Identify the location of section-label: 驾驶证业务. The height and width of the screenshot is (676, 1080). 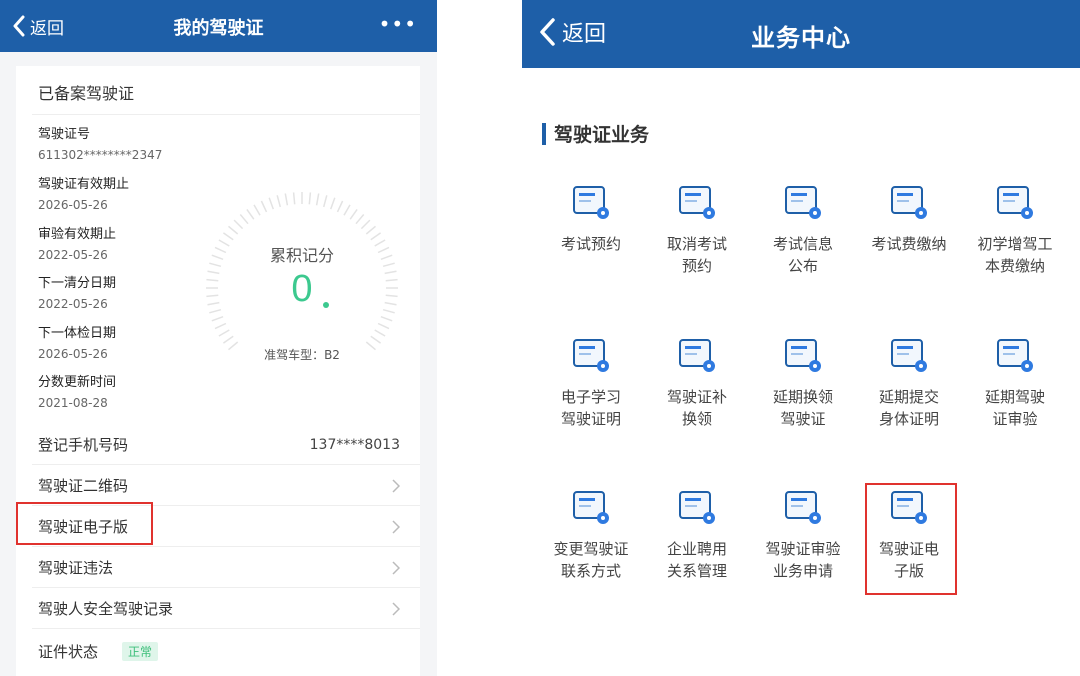
(602, 135).